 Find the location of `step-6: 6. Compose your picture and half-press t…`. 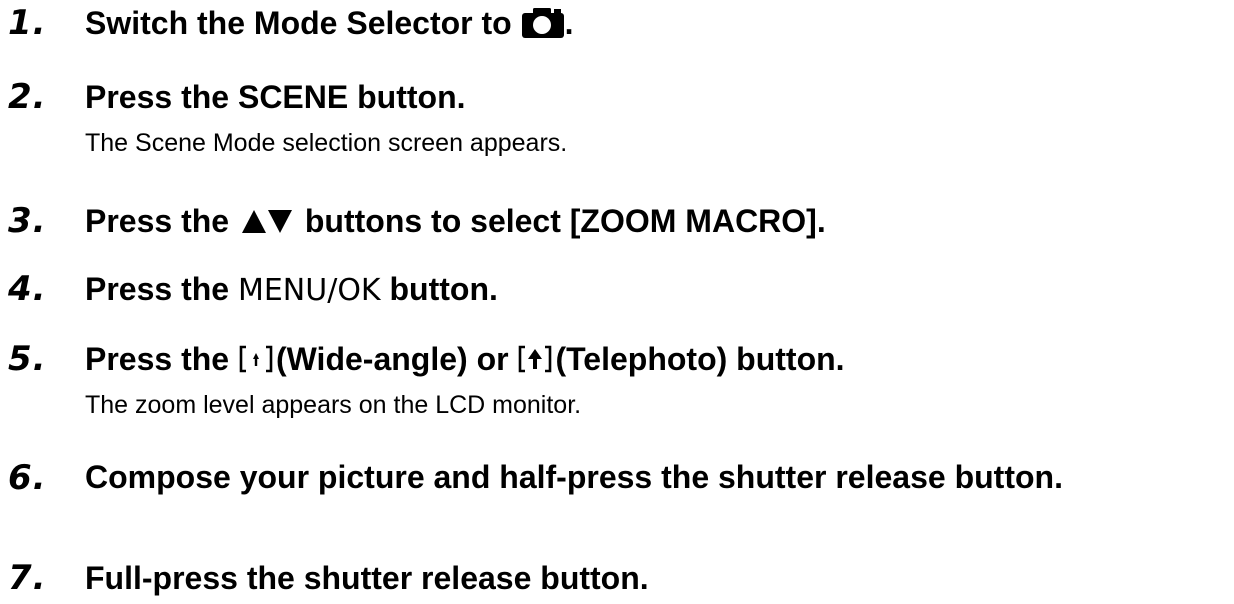

step-6: 6. Compose your picture and half-press t… is located at coordinates (616, 478).